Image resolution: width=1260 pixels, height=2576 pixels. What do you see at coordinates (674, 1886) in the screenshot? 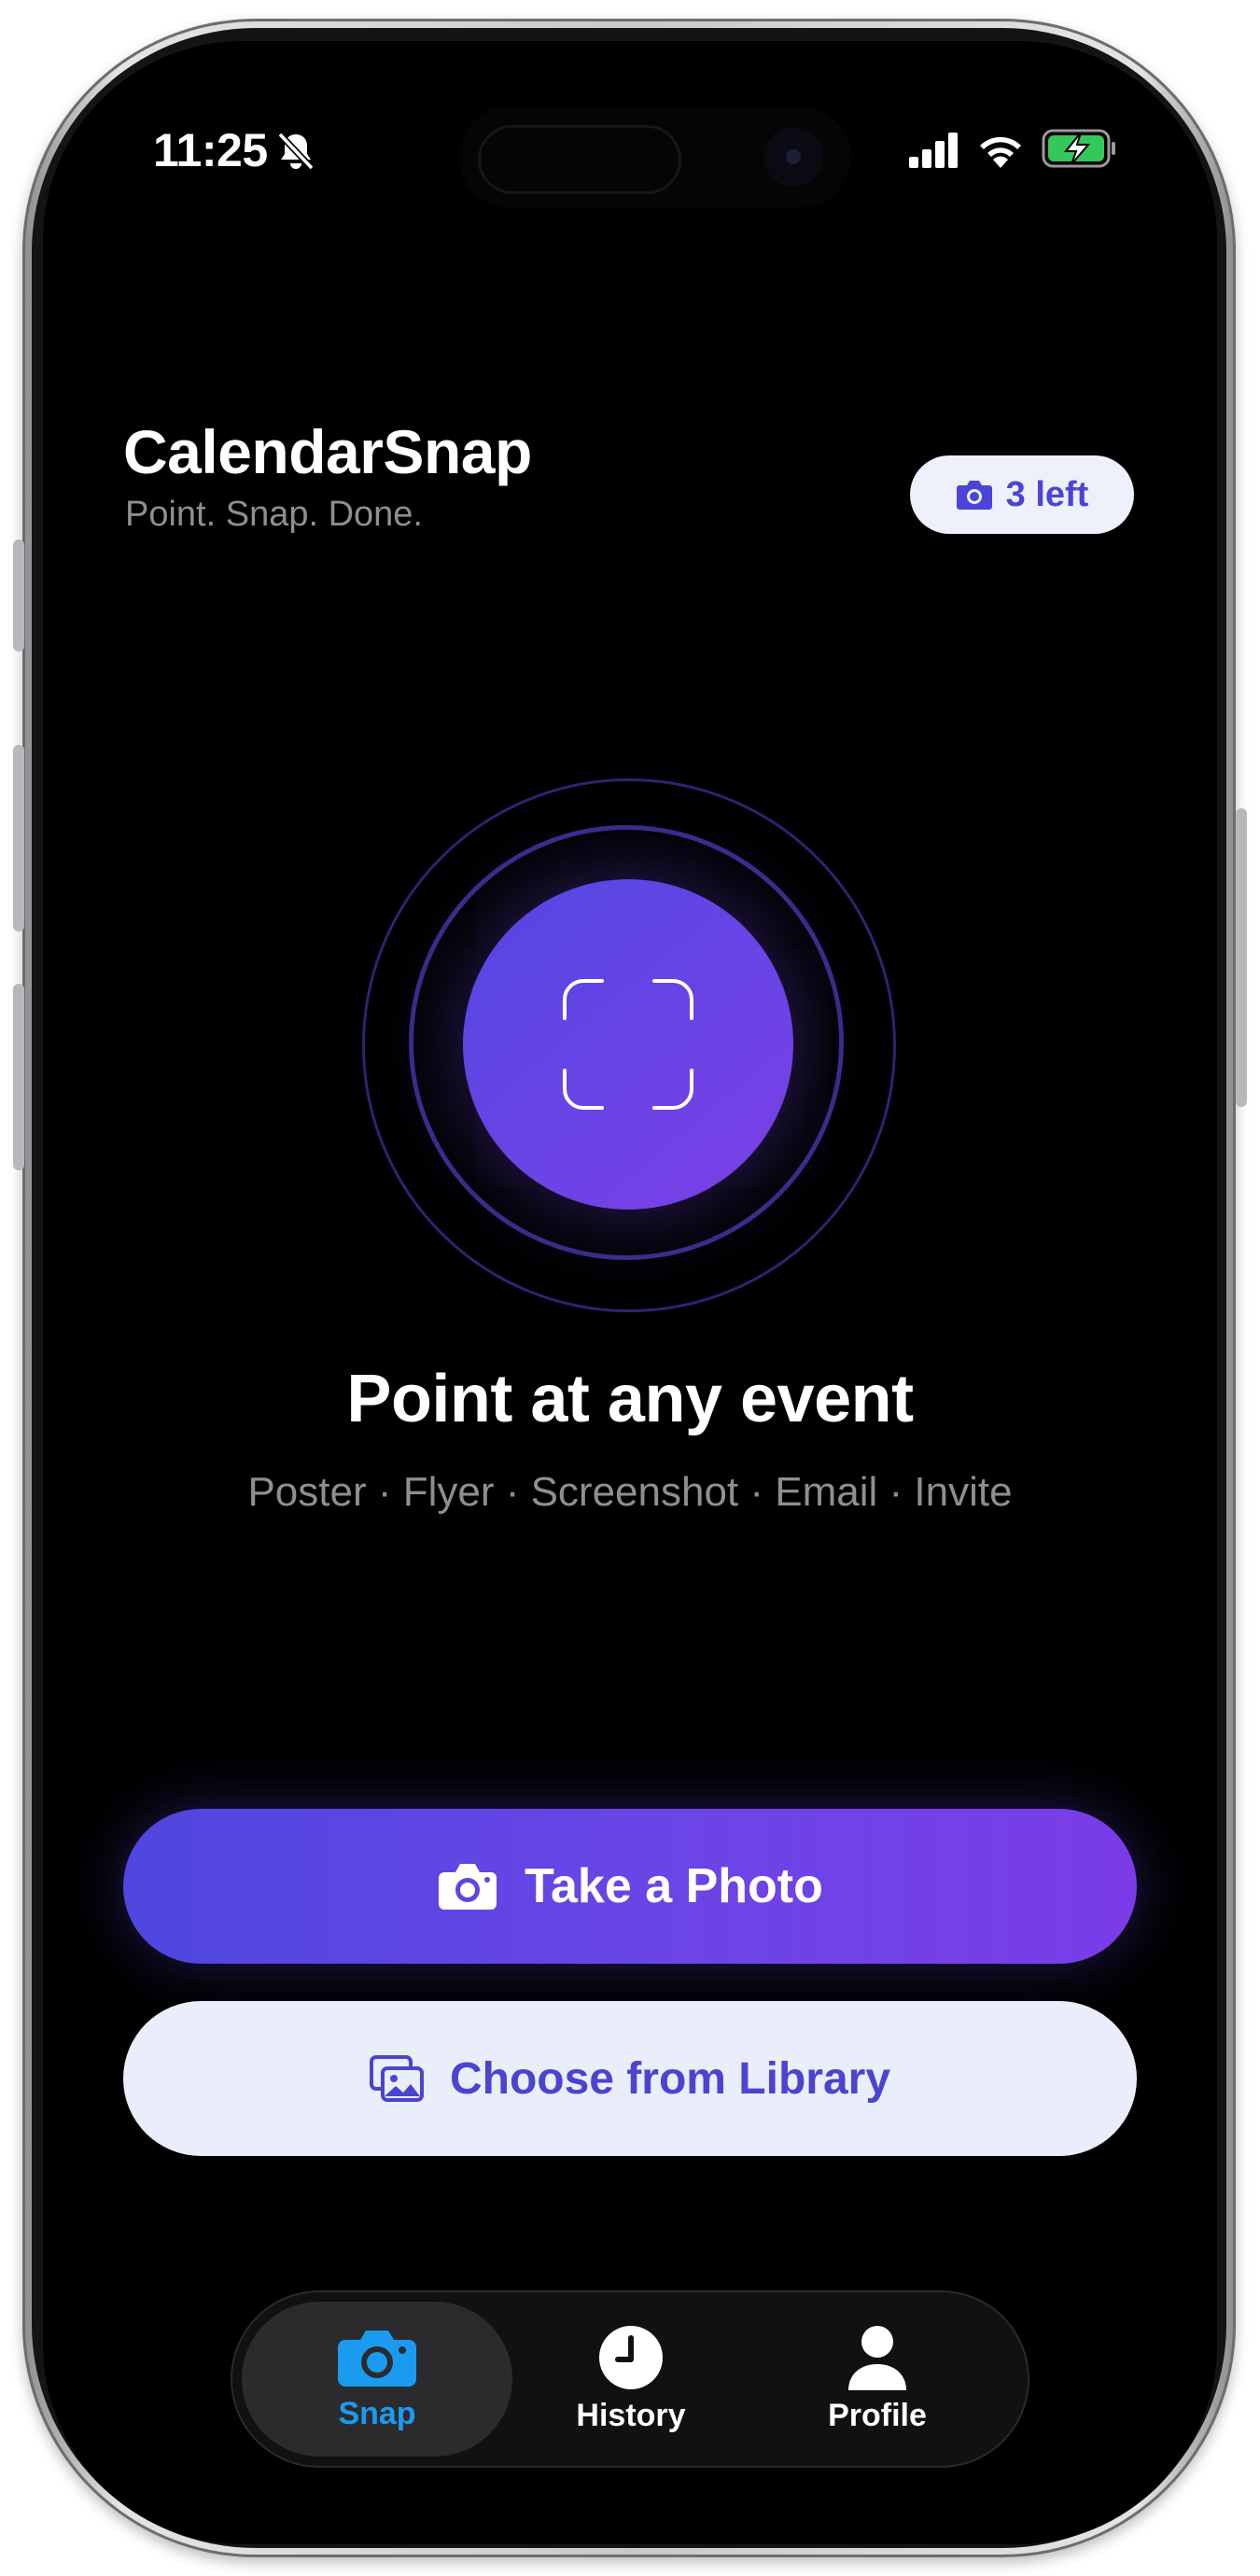
I see `take-photo-label: Take a Photo` at bounding box center [674, 1886].